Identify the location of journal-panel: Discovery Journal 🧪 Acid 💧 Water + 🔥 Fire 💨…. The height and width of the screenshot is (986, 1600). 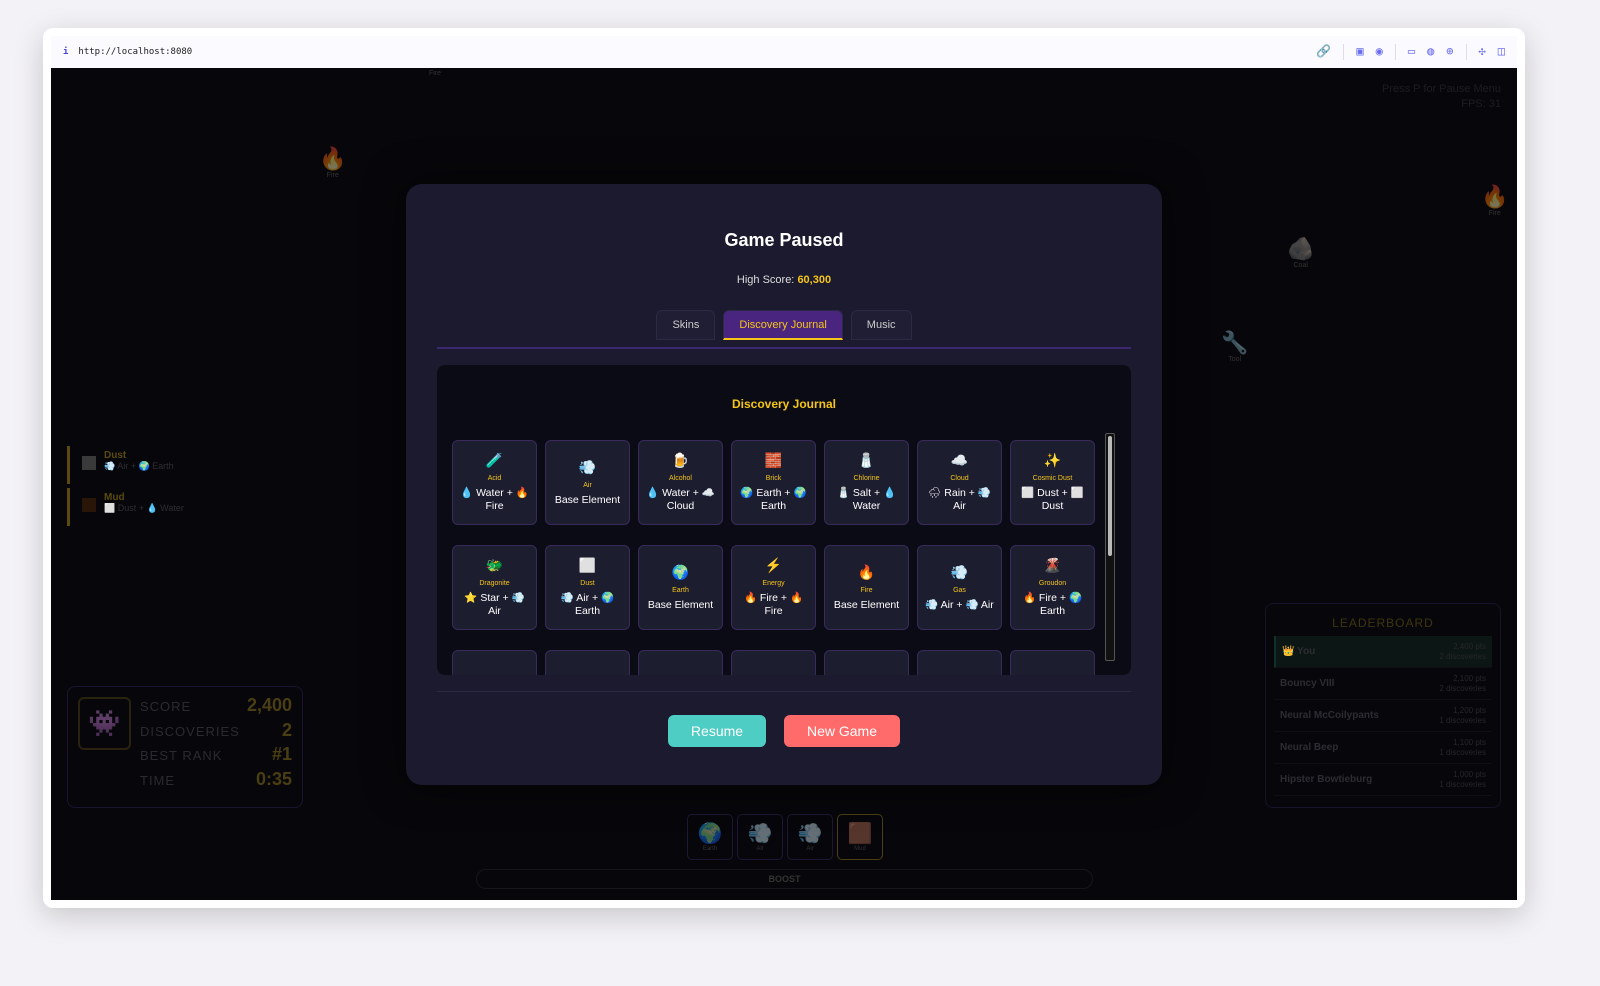
(784, 520).